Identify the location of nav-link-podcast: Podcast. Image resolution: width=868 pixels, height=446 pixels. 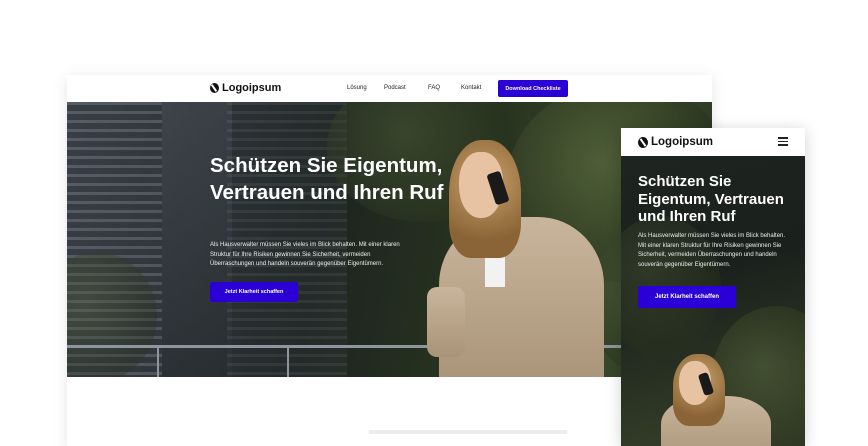
(395, 88).